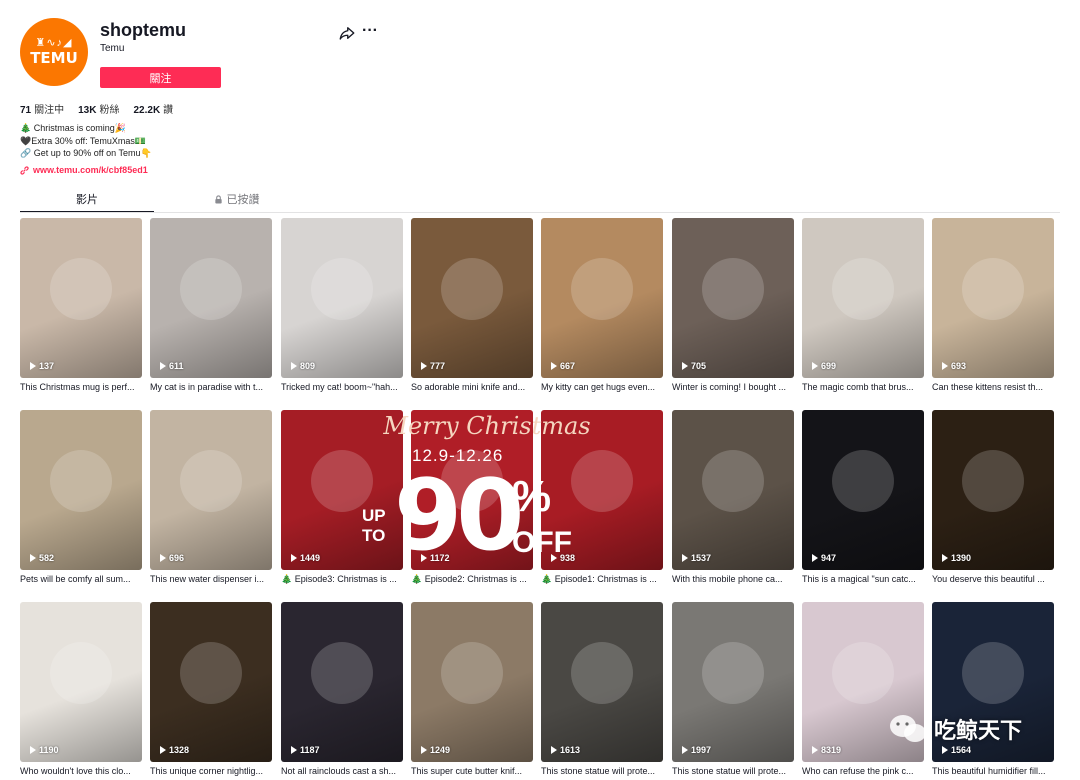 This screenshot has height=780, width=1080. I want to click on view-count: 1564, so click(956, 750).